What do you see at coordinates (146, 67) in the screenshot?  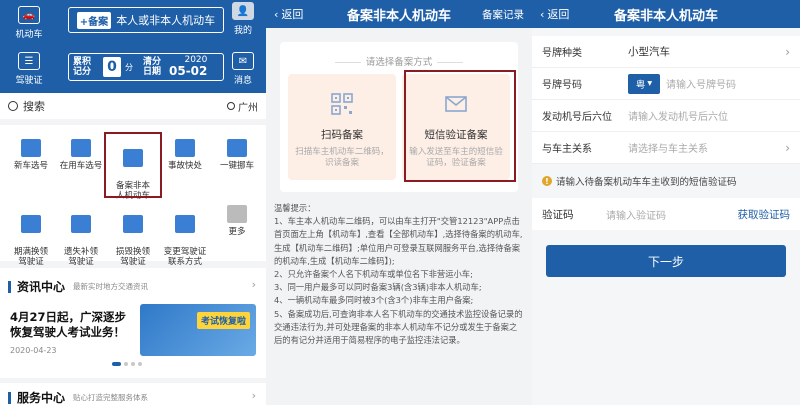 I see `score-panel: 累积记分 0 分 清分日期 2020 05-02` at bounding box center [146, 67].